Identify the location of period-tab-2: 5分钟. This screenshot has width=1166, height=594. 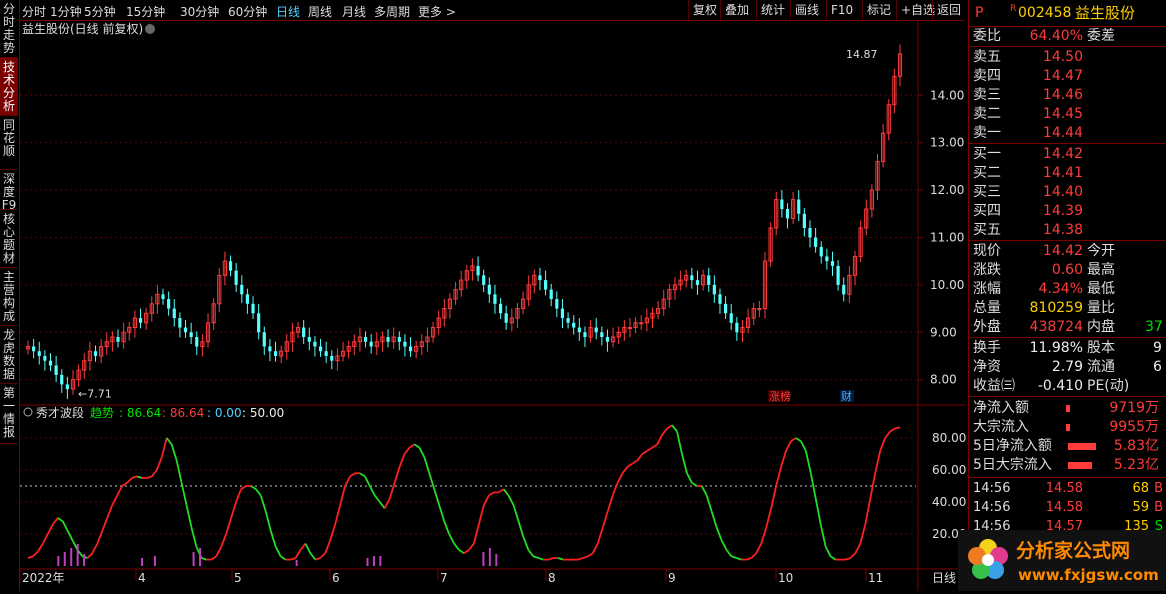
(100, 11).